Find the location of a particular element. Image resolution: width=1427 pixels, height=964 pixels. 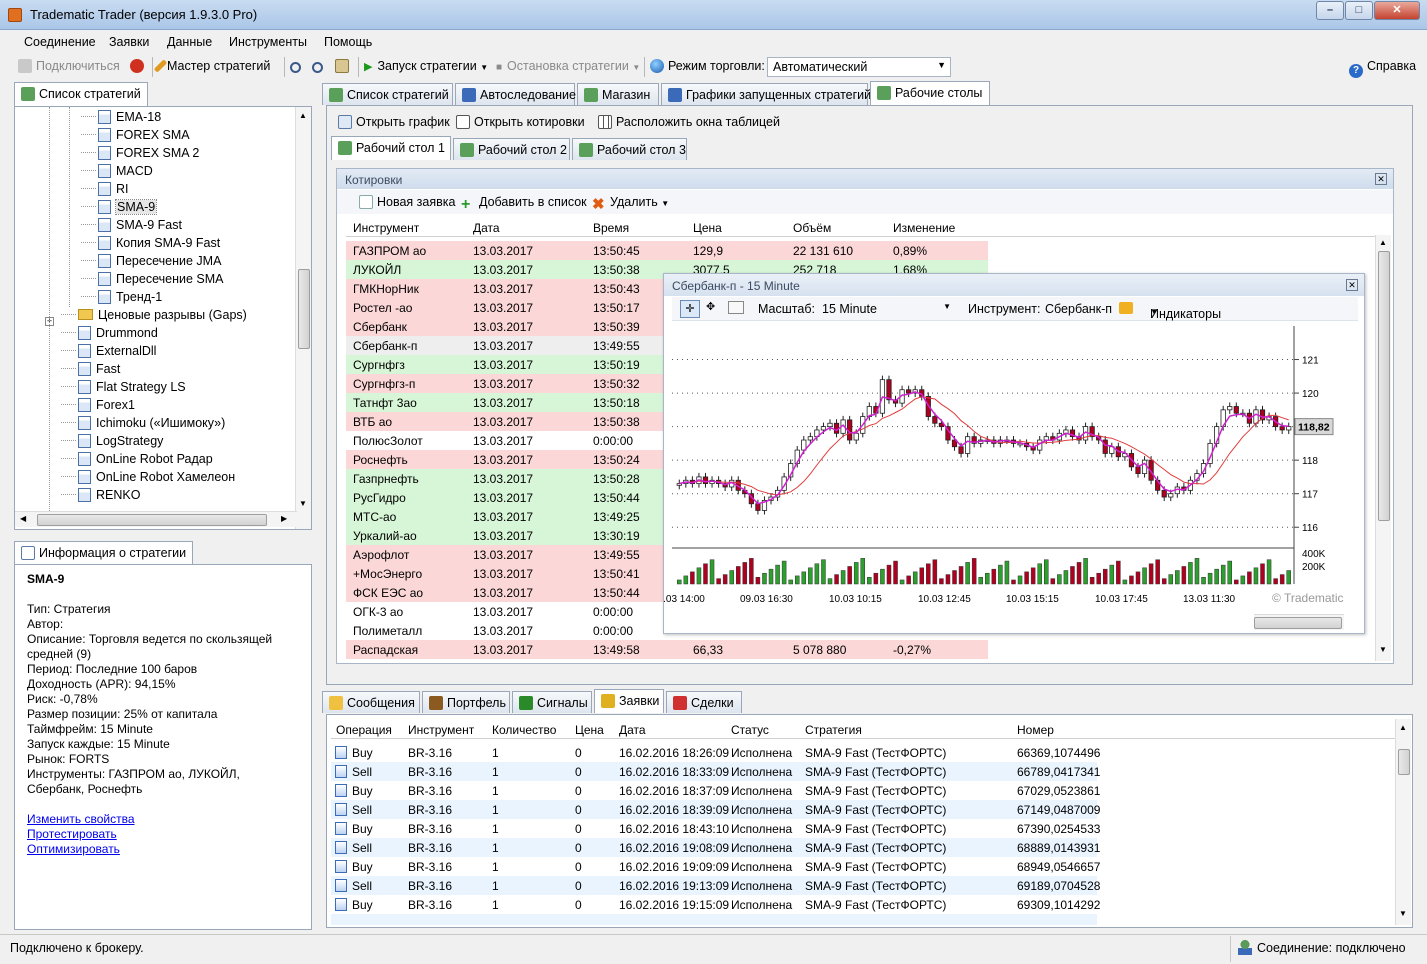

crosshair-icon: ✛ is located at coordinates (690, 309).